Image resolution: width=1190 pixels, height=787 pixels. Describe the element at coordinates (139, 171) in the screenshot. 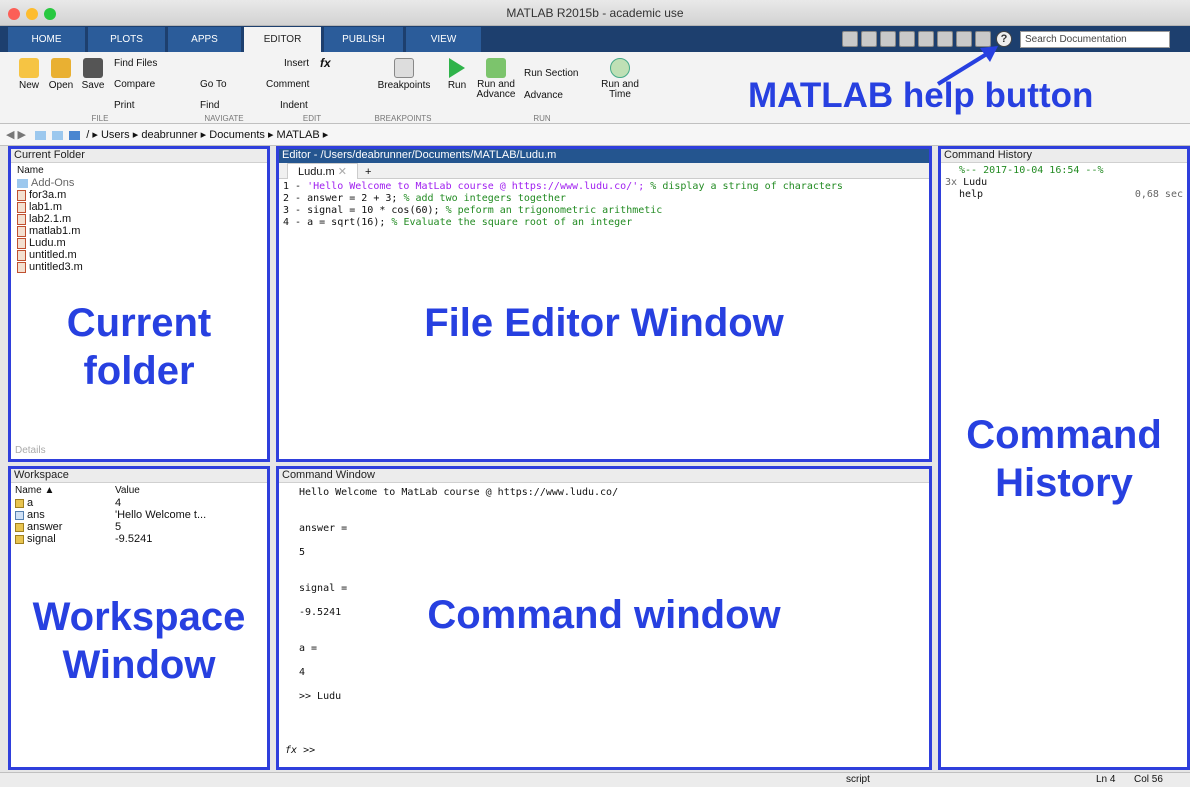

I see `name-column-header: Name` at that location.